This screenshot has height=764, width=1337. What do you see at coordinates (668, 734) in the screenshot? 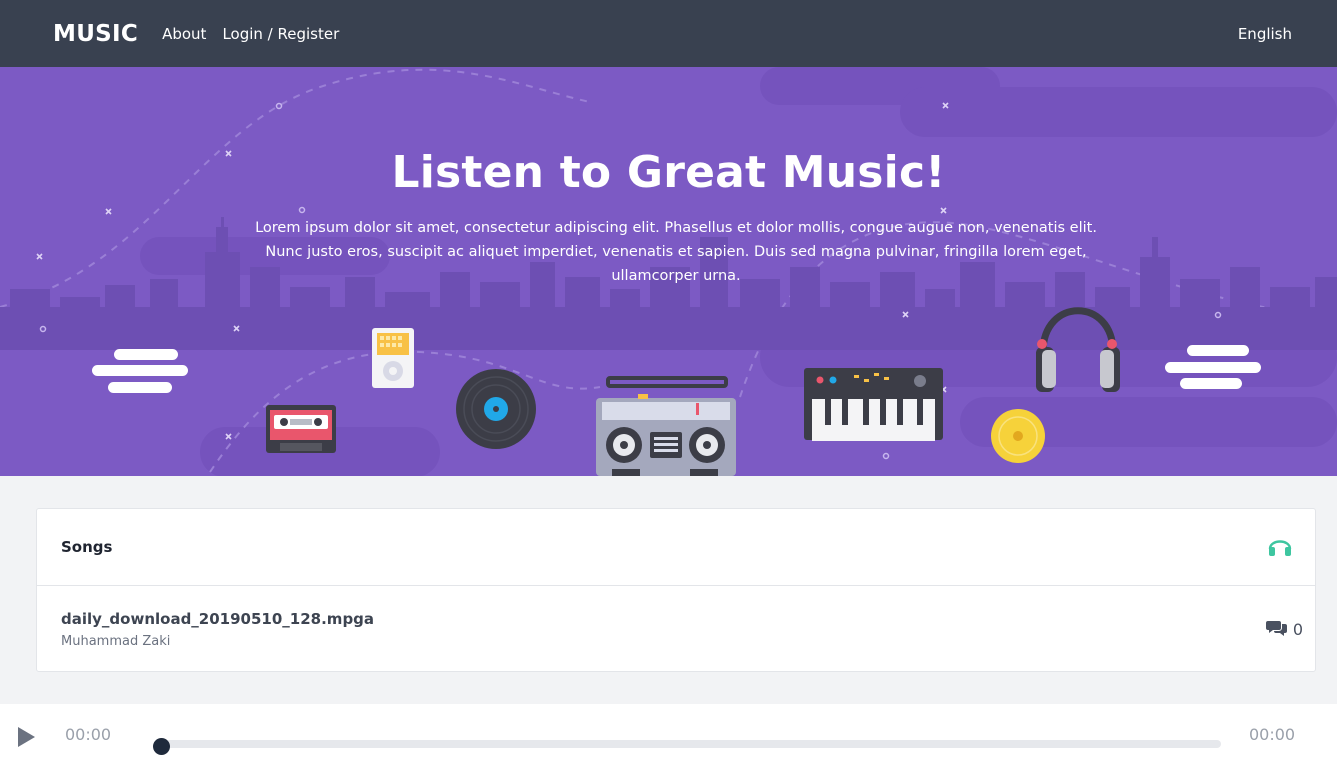
I see `audio-player: 00:00 00:00` at bounding box center [668, 734].